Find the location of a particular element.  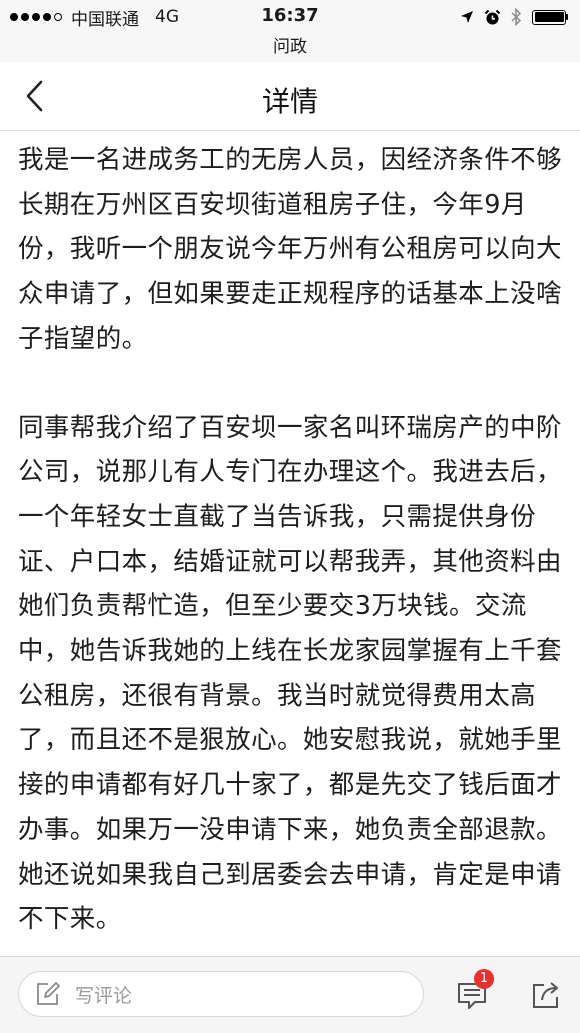

comment-input: 写评论 is located at coordinates (221, 994).